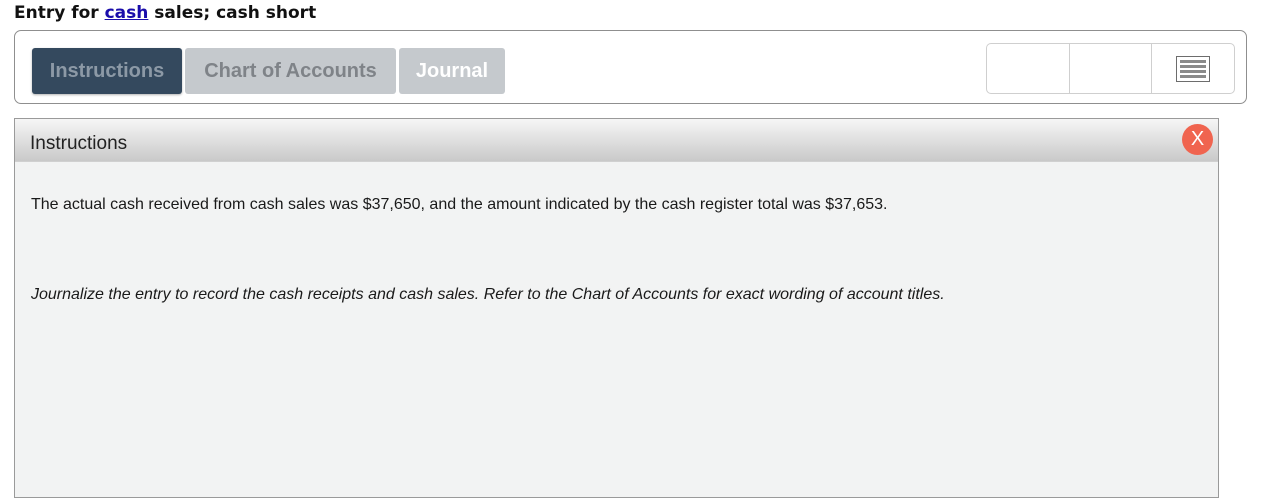 The width and height of the screenshot is (1261, 498). Describe the element at coordinates (616, 140) in the screenshot. I see `panel-header: Instructions X` at that location.